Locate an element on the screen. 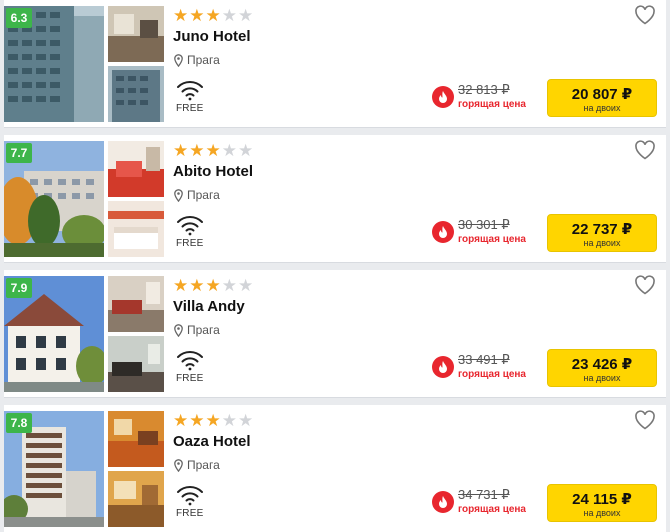  price-value: 20 807 ₽ is located at coordinates (602, 94).